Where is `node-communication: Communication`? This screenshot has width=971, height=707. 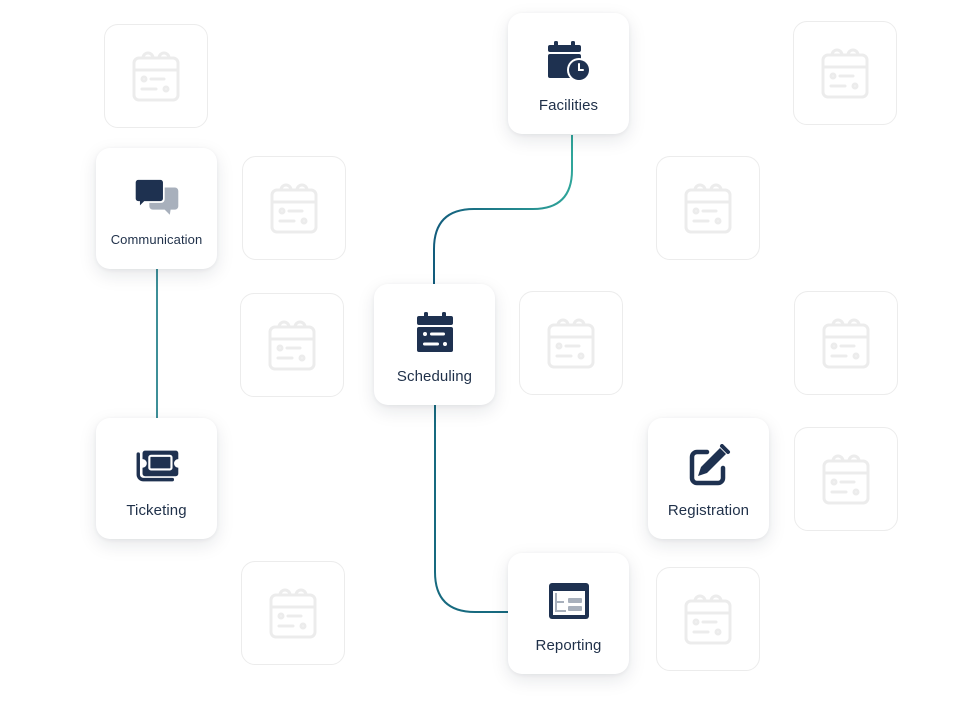 node-communication: Communication is located at coordinates (156, 208).